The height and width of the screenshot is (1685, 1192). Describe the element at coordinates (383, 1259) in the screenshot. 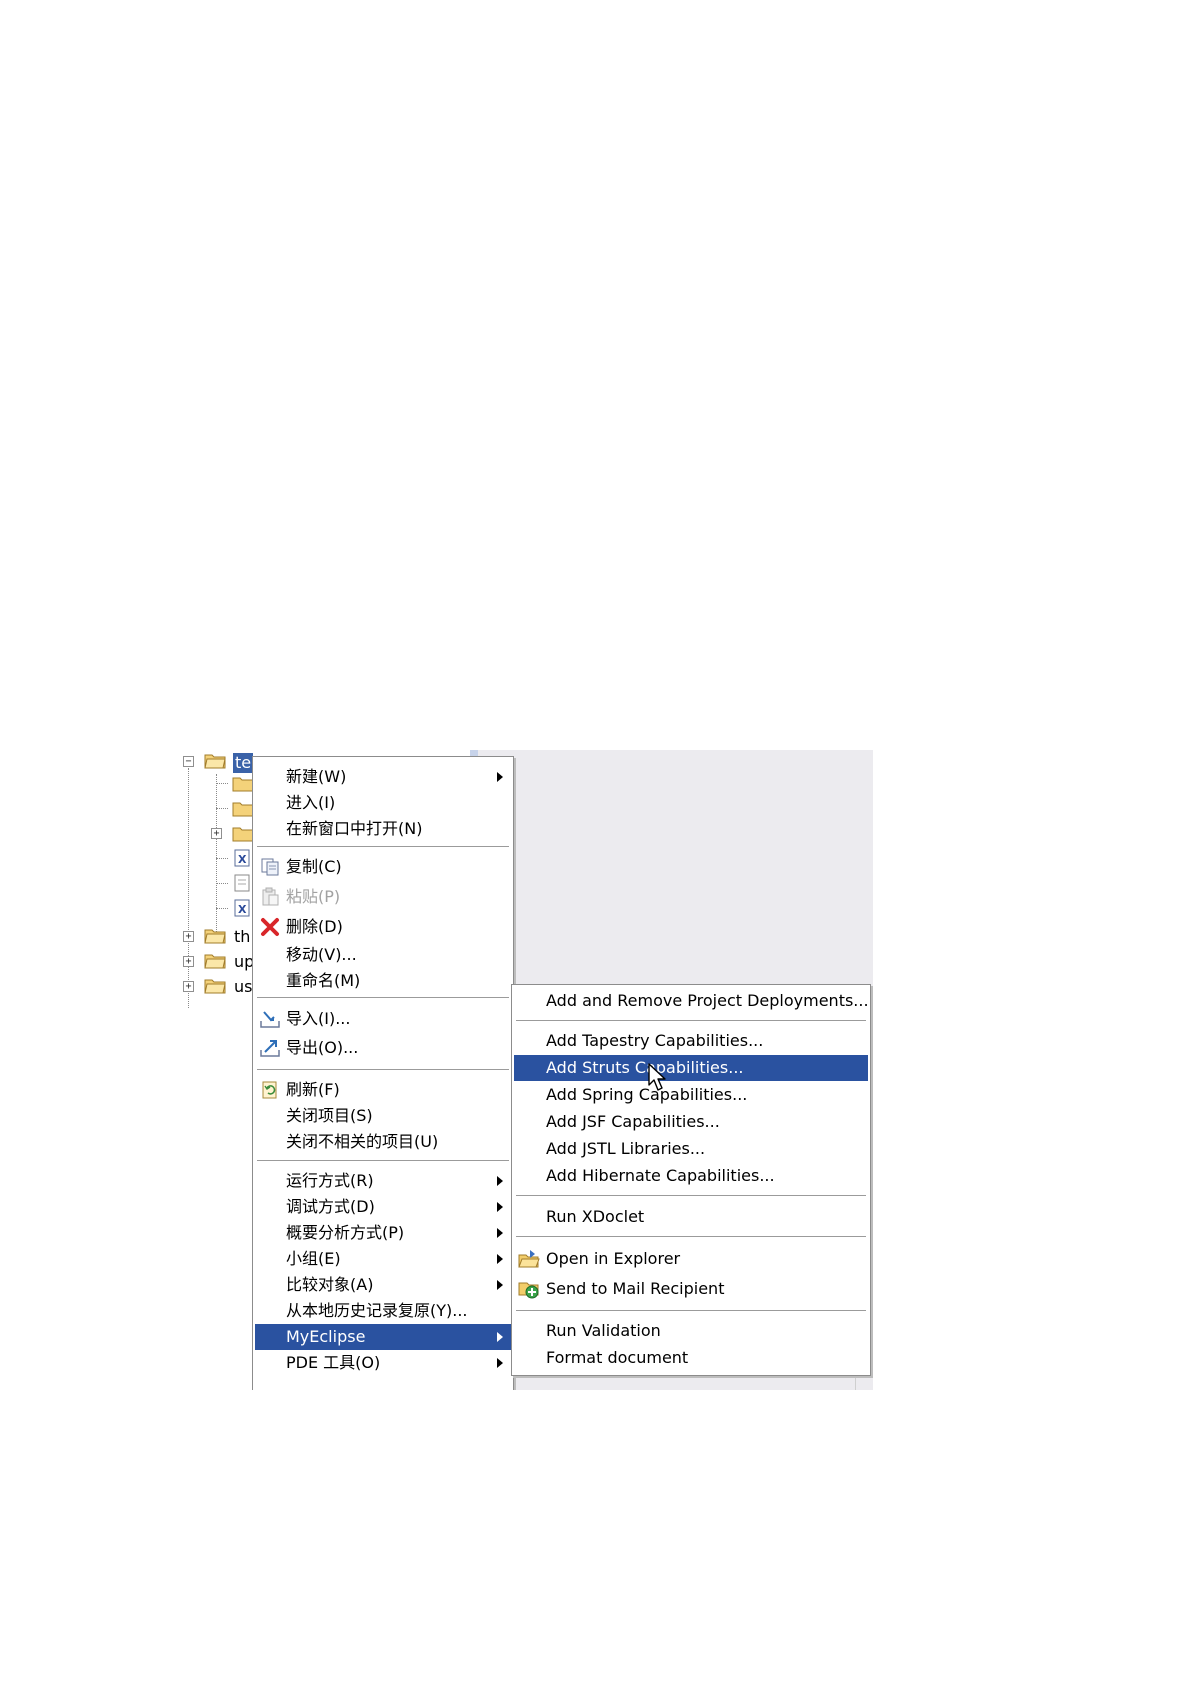

I see `menu-item-team: 小组(E)` at that location.